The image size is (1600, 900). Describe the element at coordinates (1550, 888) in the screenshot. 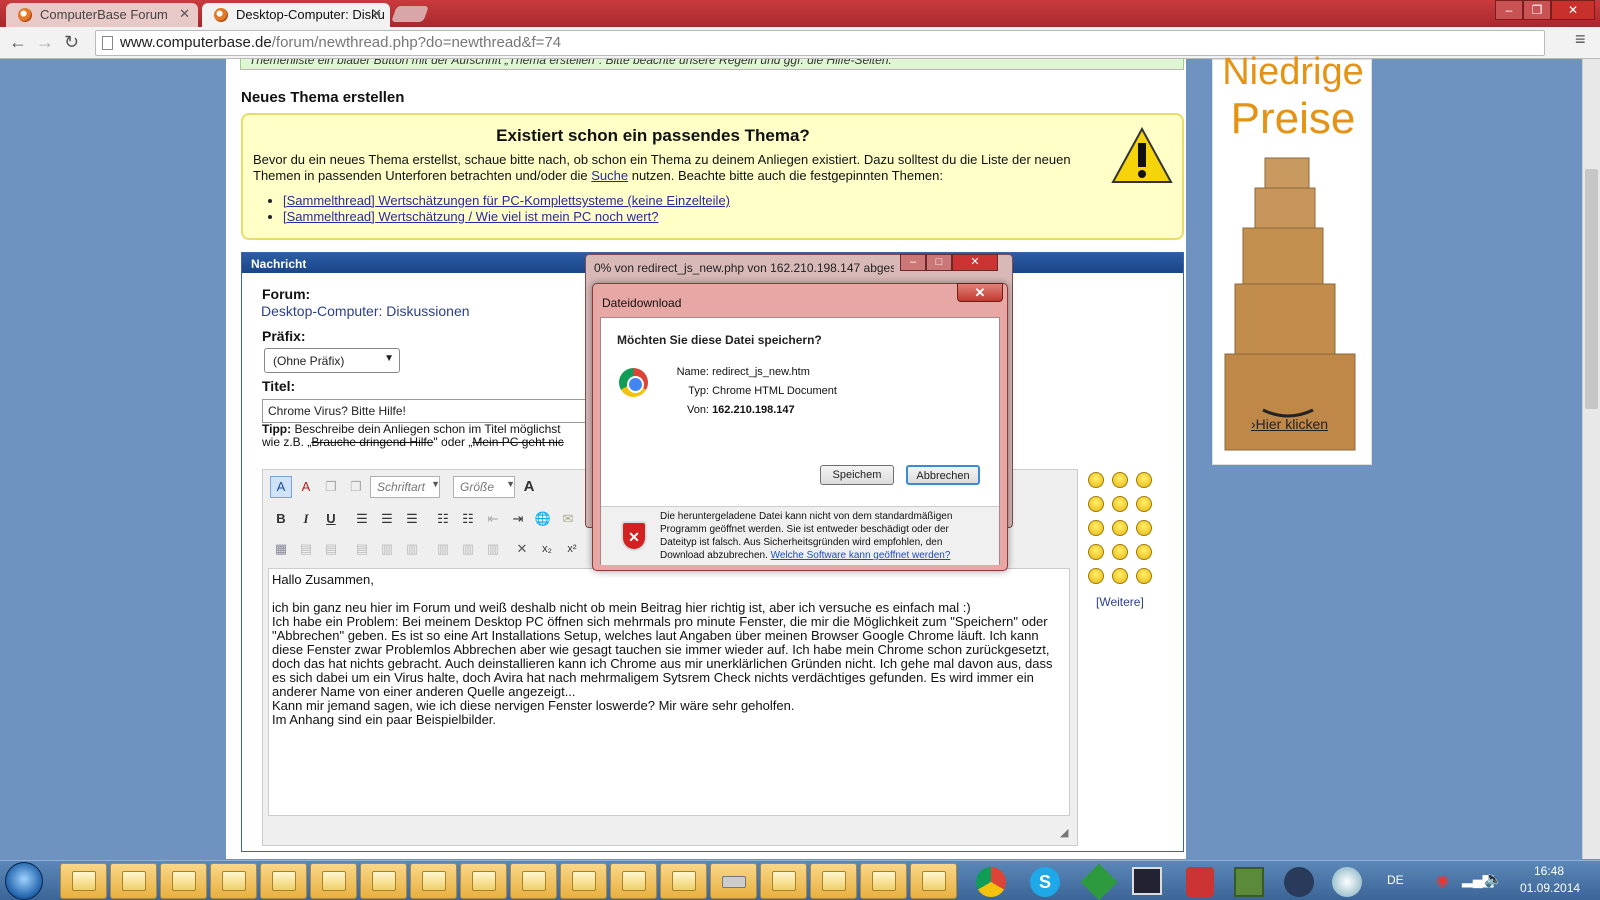

I see `clock-date: 01.09.2014` at that location.